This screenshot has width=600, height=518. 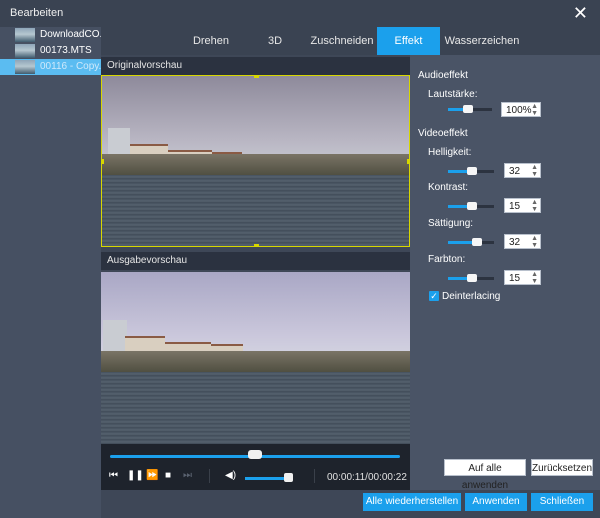 I want to click on apply-button: Anwenden, so click(x=496, y=502).